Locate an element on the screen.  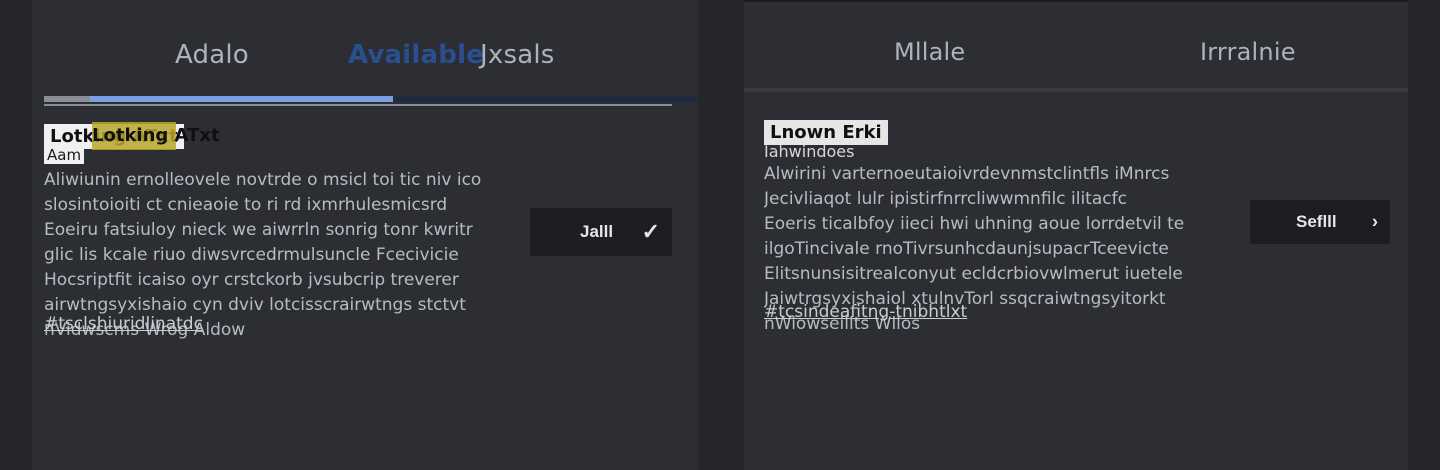
right-tab-track is located at coordinates (1076, 90).